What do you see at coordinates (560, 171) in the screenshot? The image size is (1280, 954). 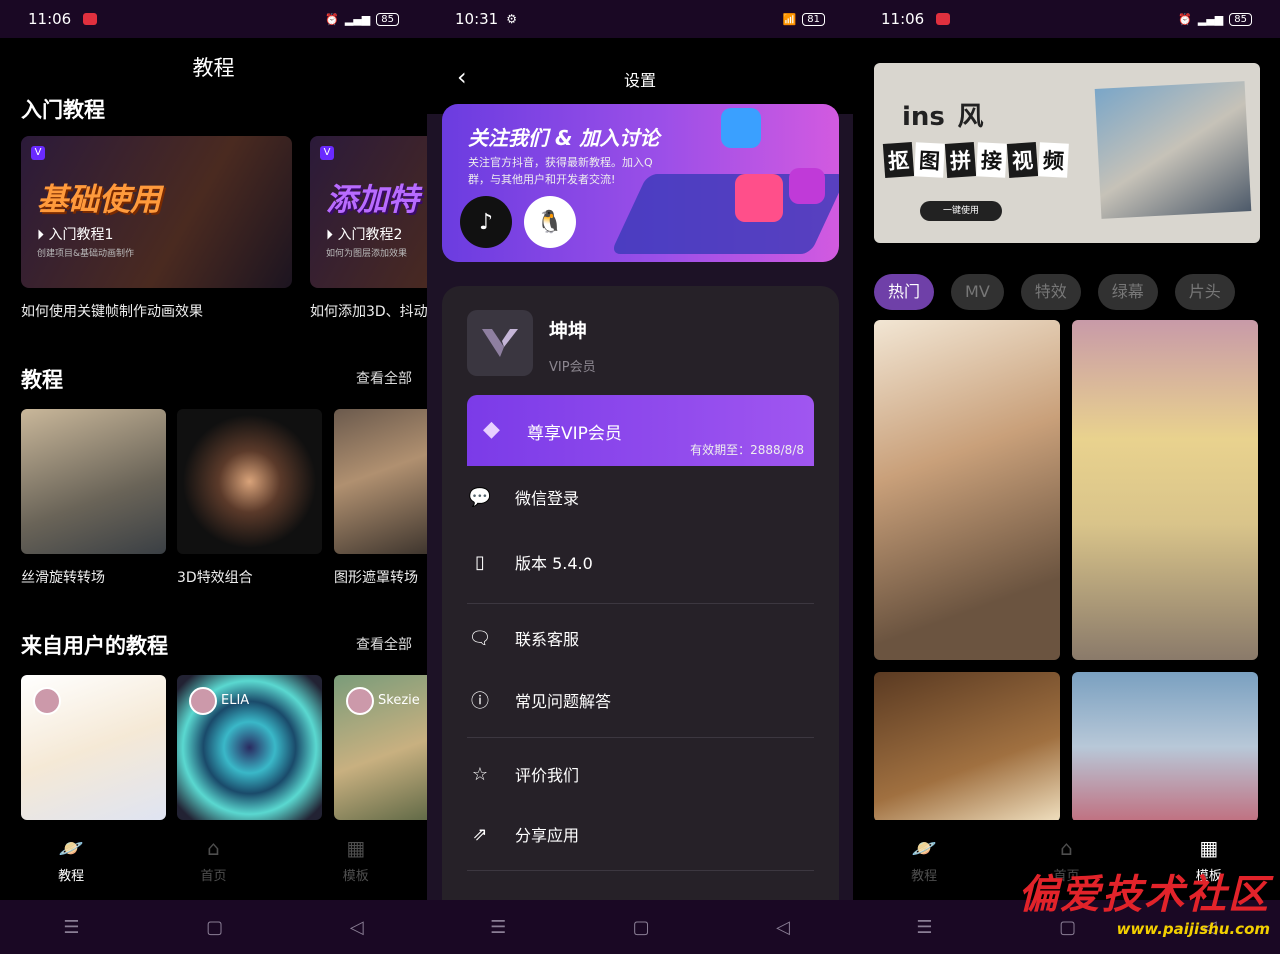 I see `promo-desc: 关注官方抖音，获得最新教程。加入Q群，与其他用户和开发者交流!` at bounding box center [560, 171].